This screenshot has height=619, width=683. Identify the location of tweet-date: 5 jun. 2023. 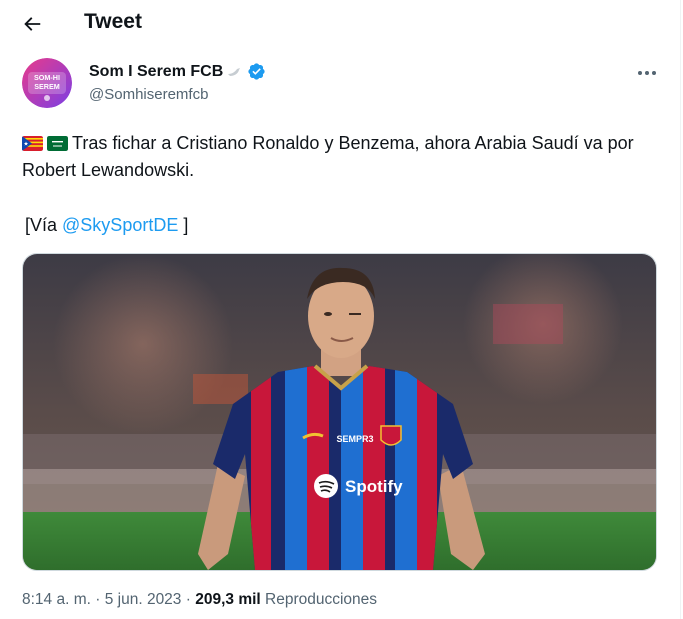
(143, 599).